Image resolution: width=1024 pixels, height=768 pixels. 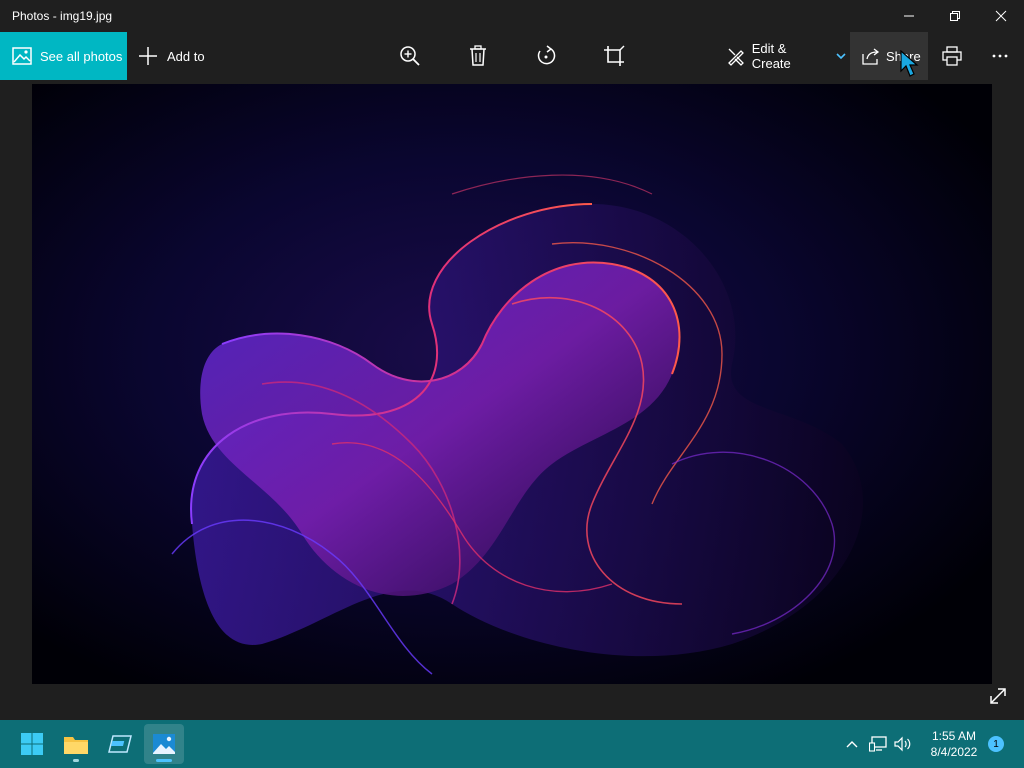 I want to click on minimize-button, so click(x=909, y=16).